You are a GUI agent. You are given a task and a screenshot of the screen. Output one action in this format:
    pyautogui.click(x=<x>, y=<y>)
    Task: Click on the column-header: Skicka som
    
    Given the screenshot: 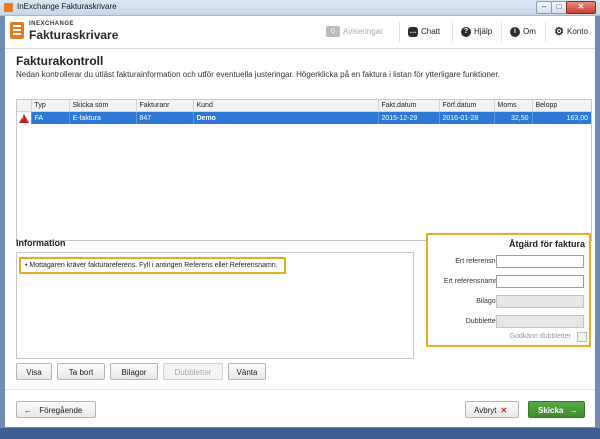 What is the action you would take?
    pyautogui.click(x=103, y=106)
    